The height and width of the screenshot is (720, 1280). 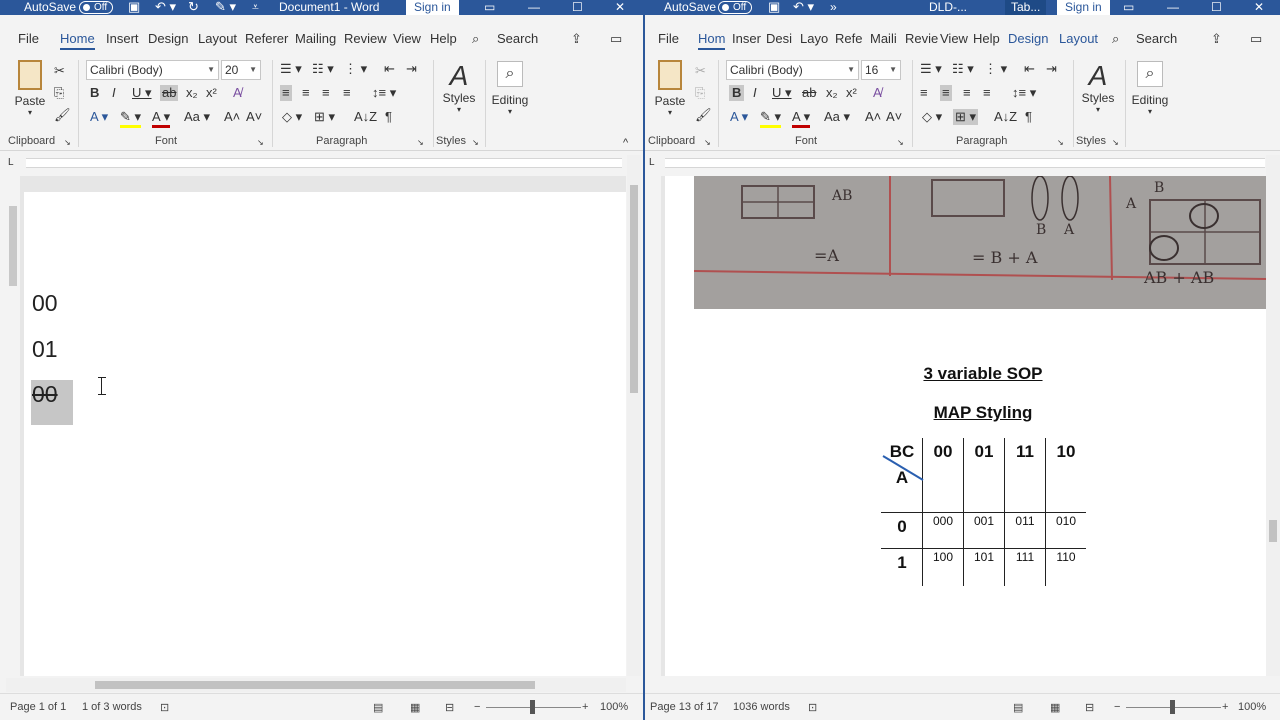 I want to click on horizontal-scrollbar, so click(x=316, y=685).